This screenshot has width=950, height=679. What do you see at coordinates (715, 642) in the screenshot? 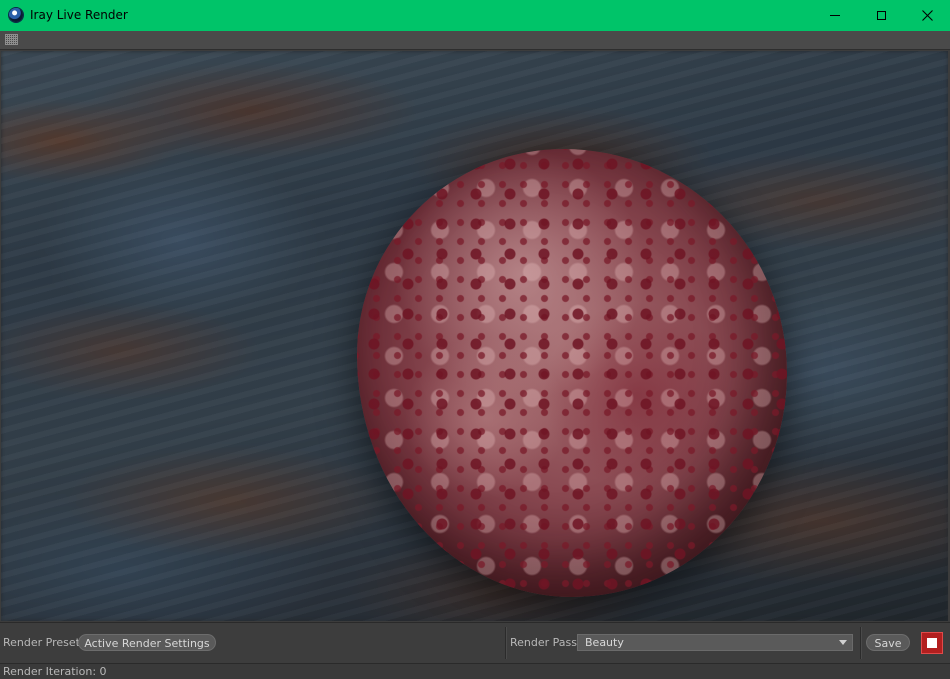
I see `render-pass-select: Beauty` at bounding box center [715, 642].